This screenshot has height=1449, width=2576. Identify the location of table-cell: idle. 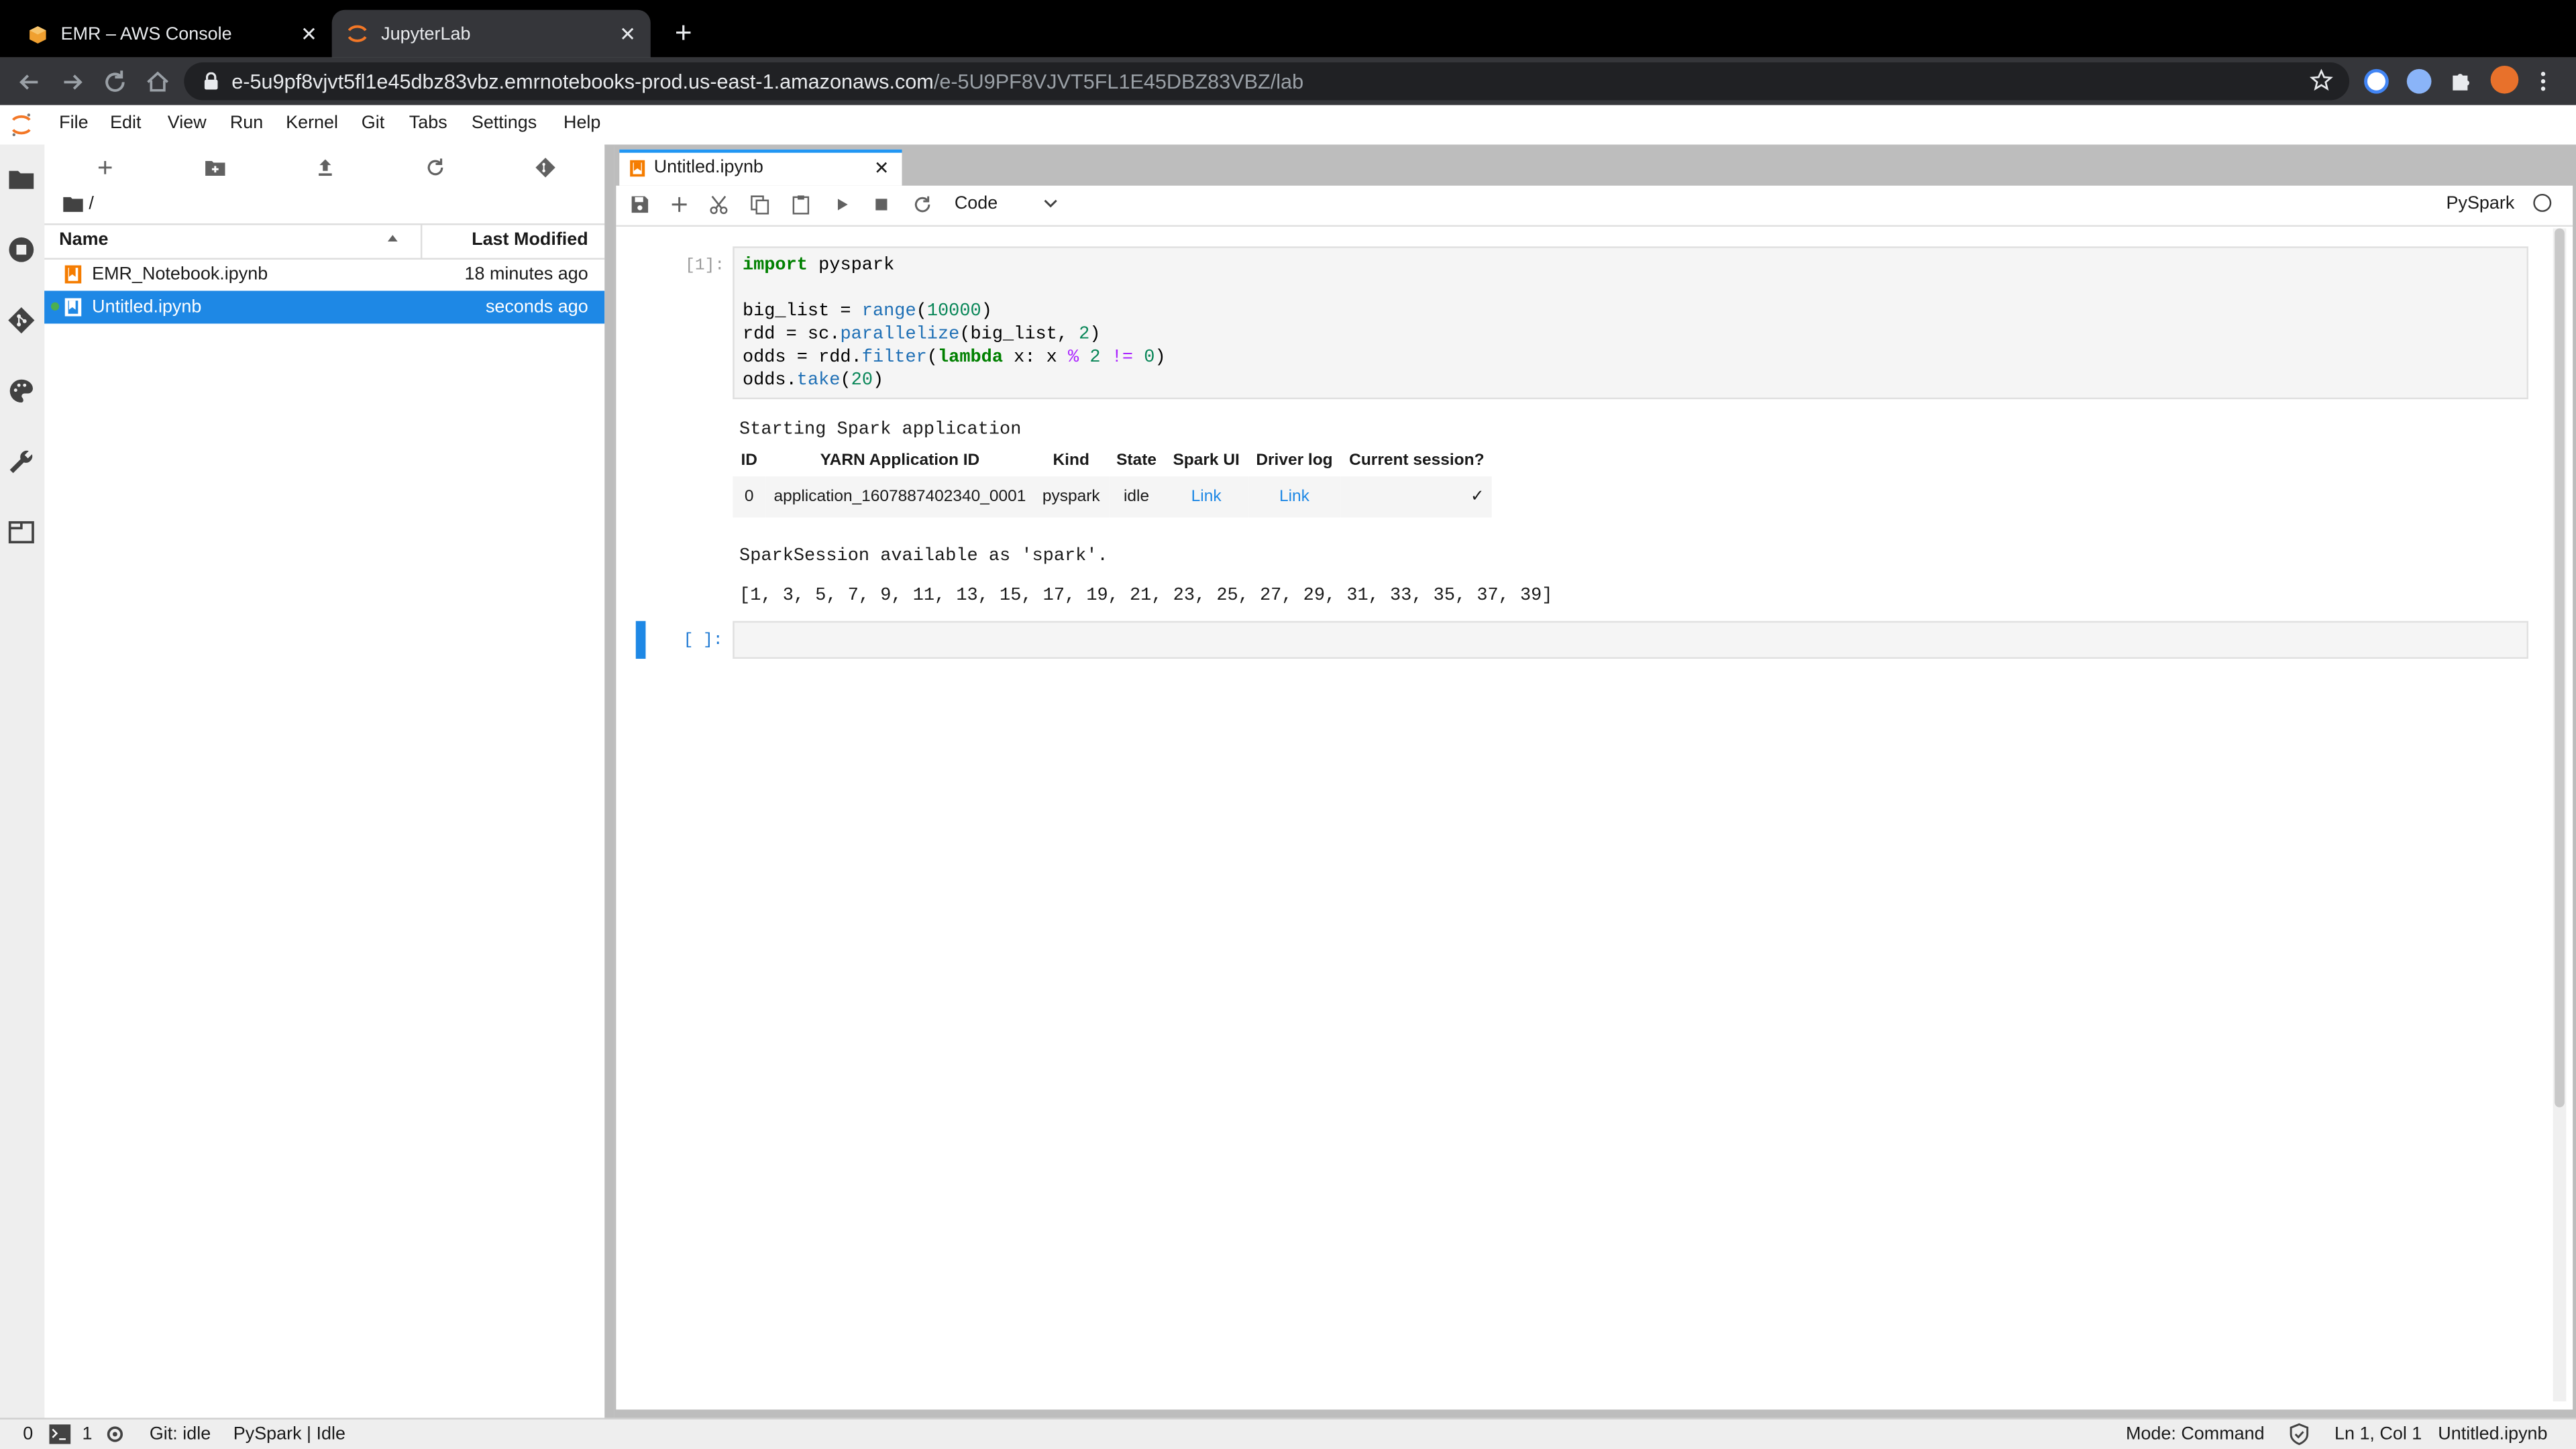
(1136, 497).